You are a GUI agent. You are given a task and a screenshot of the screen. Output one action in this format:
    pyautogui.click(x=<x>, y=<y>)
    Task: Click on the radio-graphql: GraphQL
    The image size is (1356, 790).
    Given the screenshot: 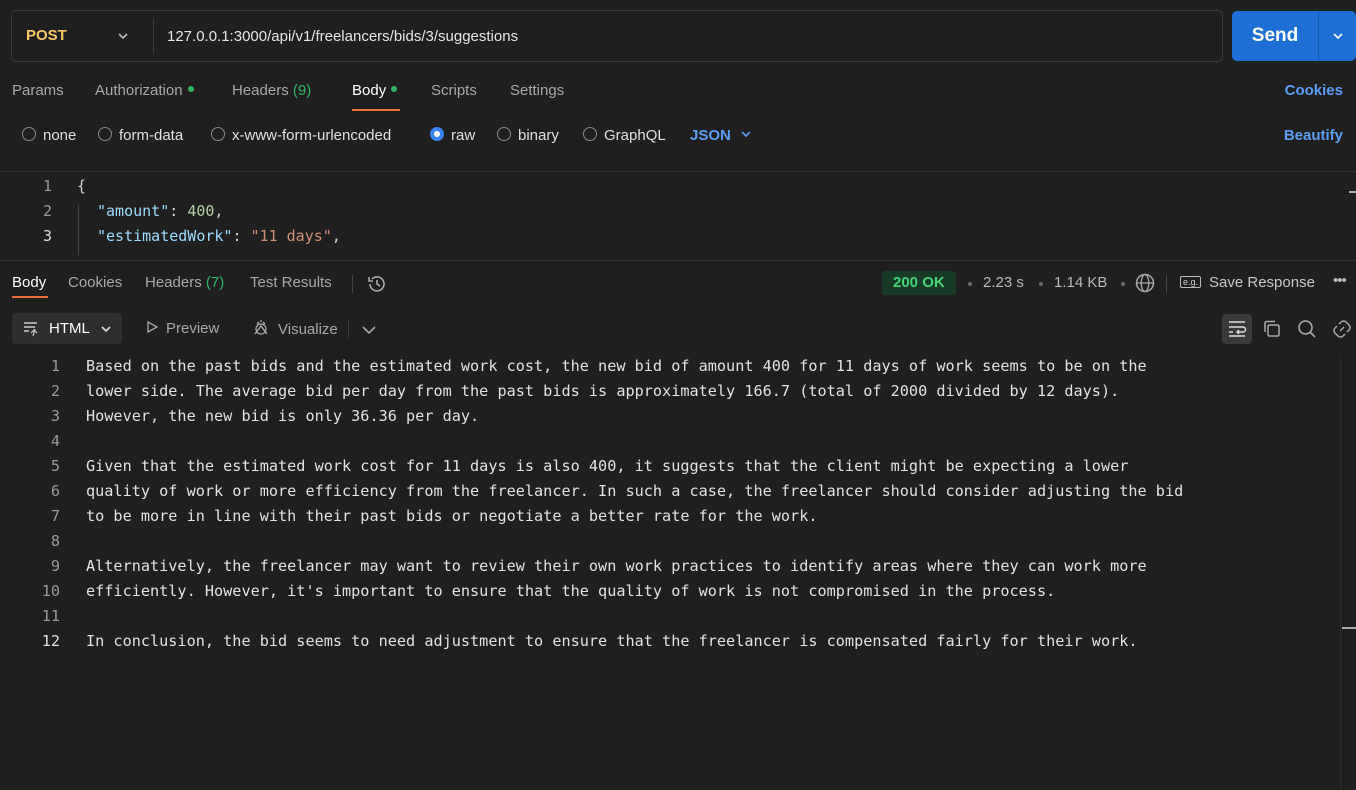 What is the action you would take?
    pyautogui.click(x=624, y=135)
    